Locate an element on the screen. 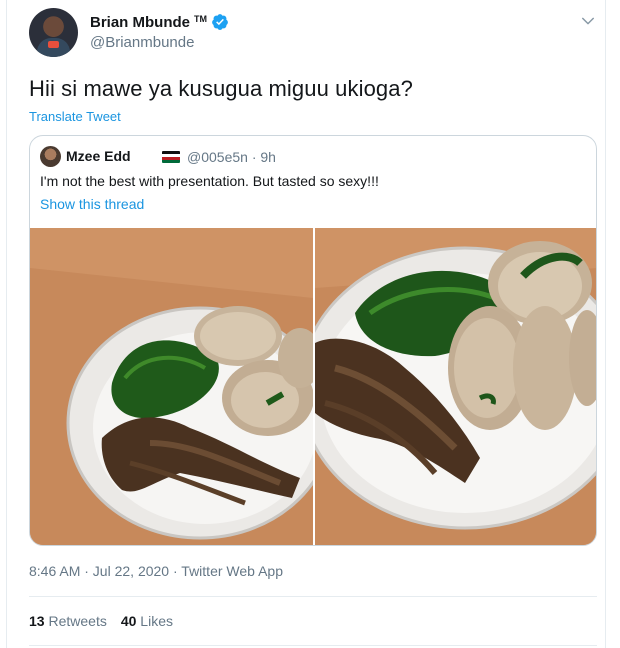  retweets-count: 13 is located at coordinates (37, 621).